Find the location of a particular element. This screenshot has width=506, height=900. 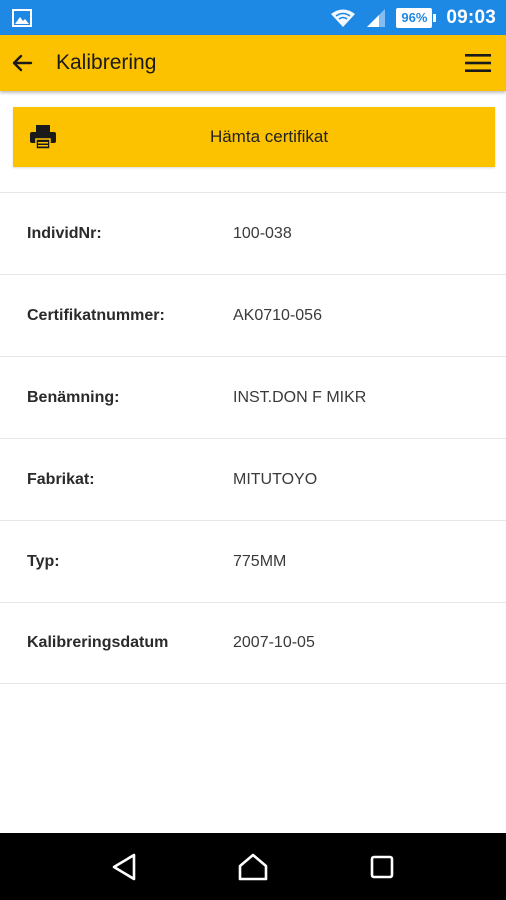

nav-recents-button is located at coordinates (382, 867).